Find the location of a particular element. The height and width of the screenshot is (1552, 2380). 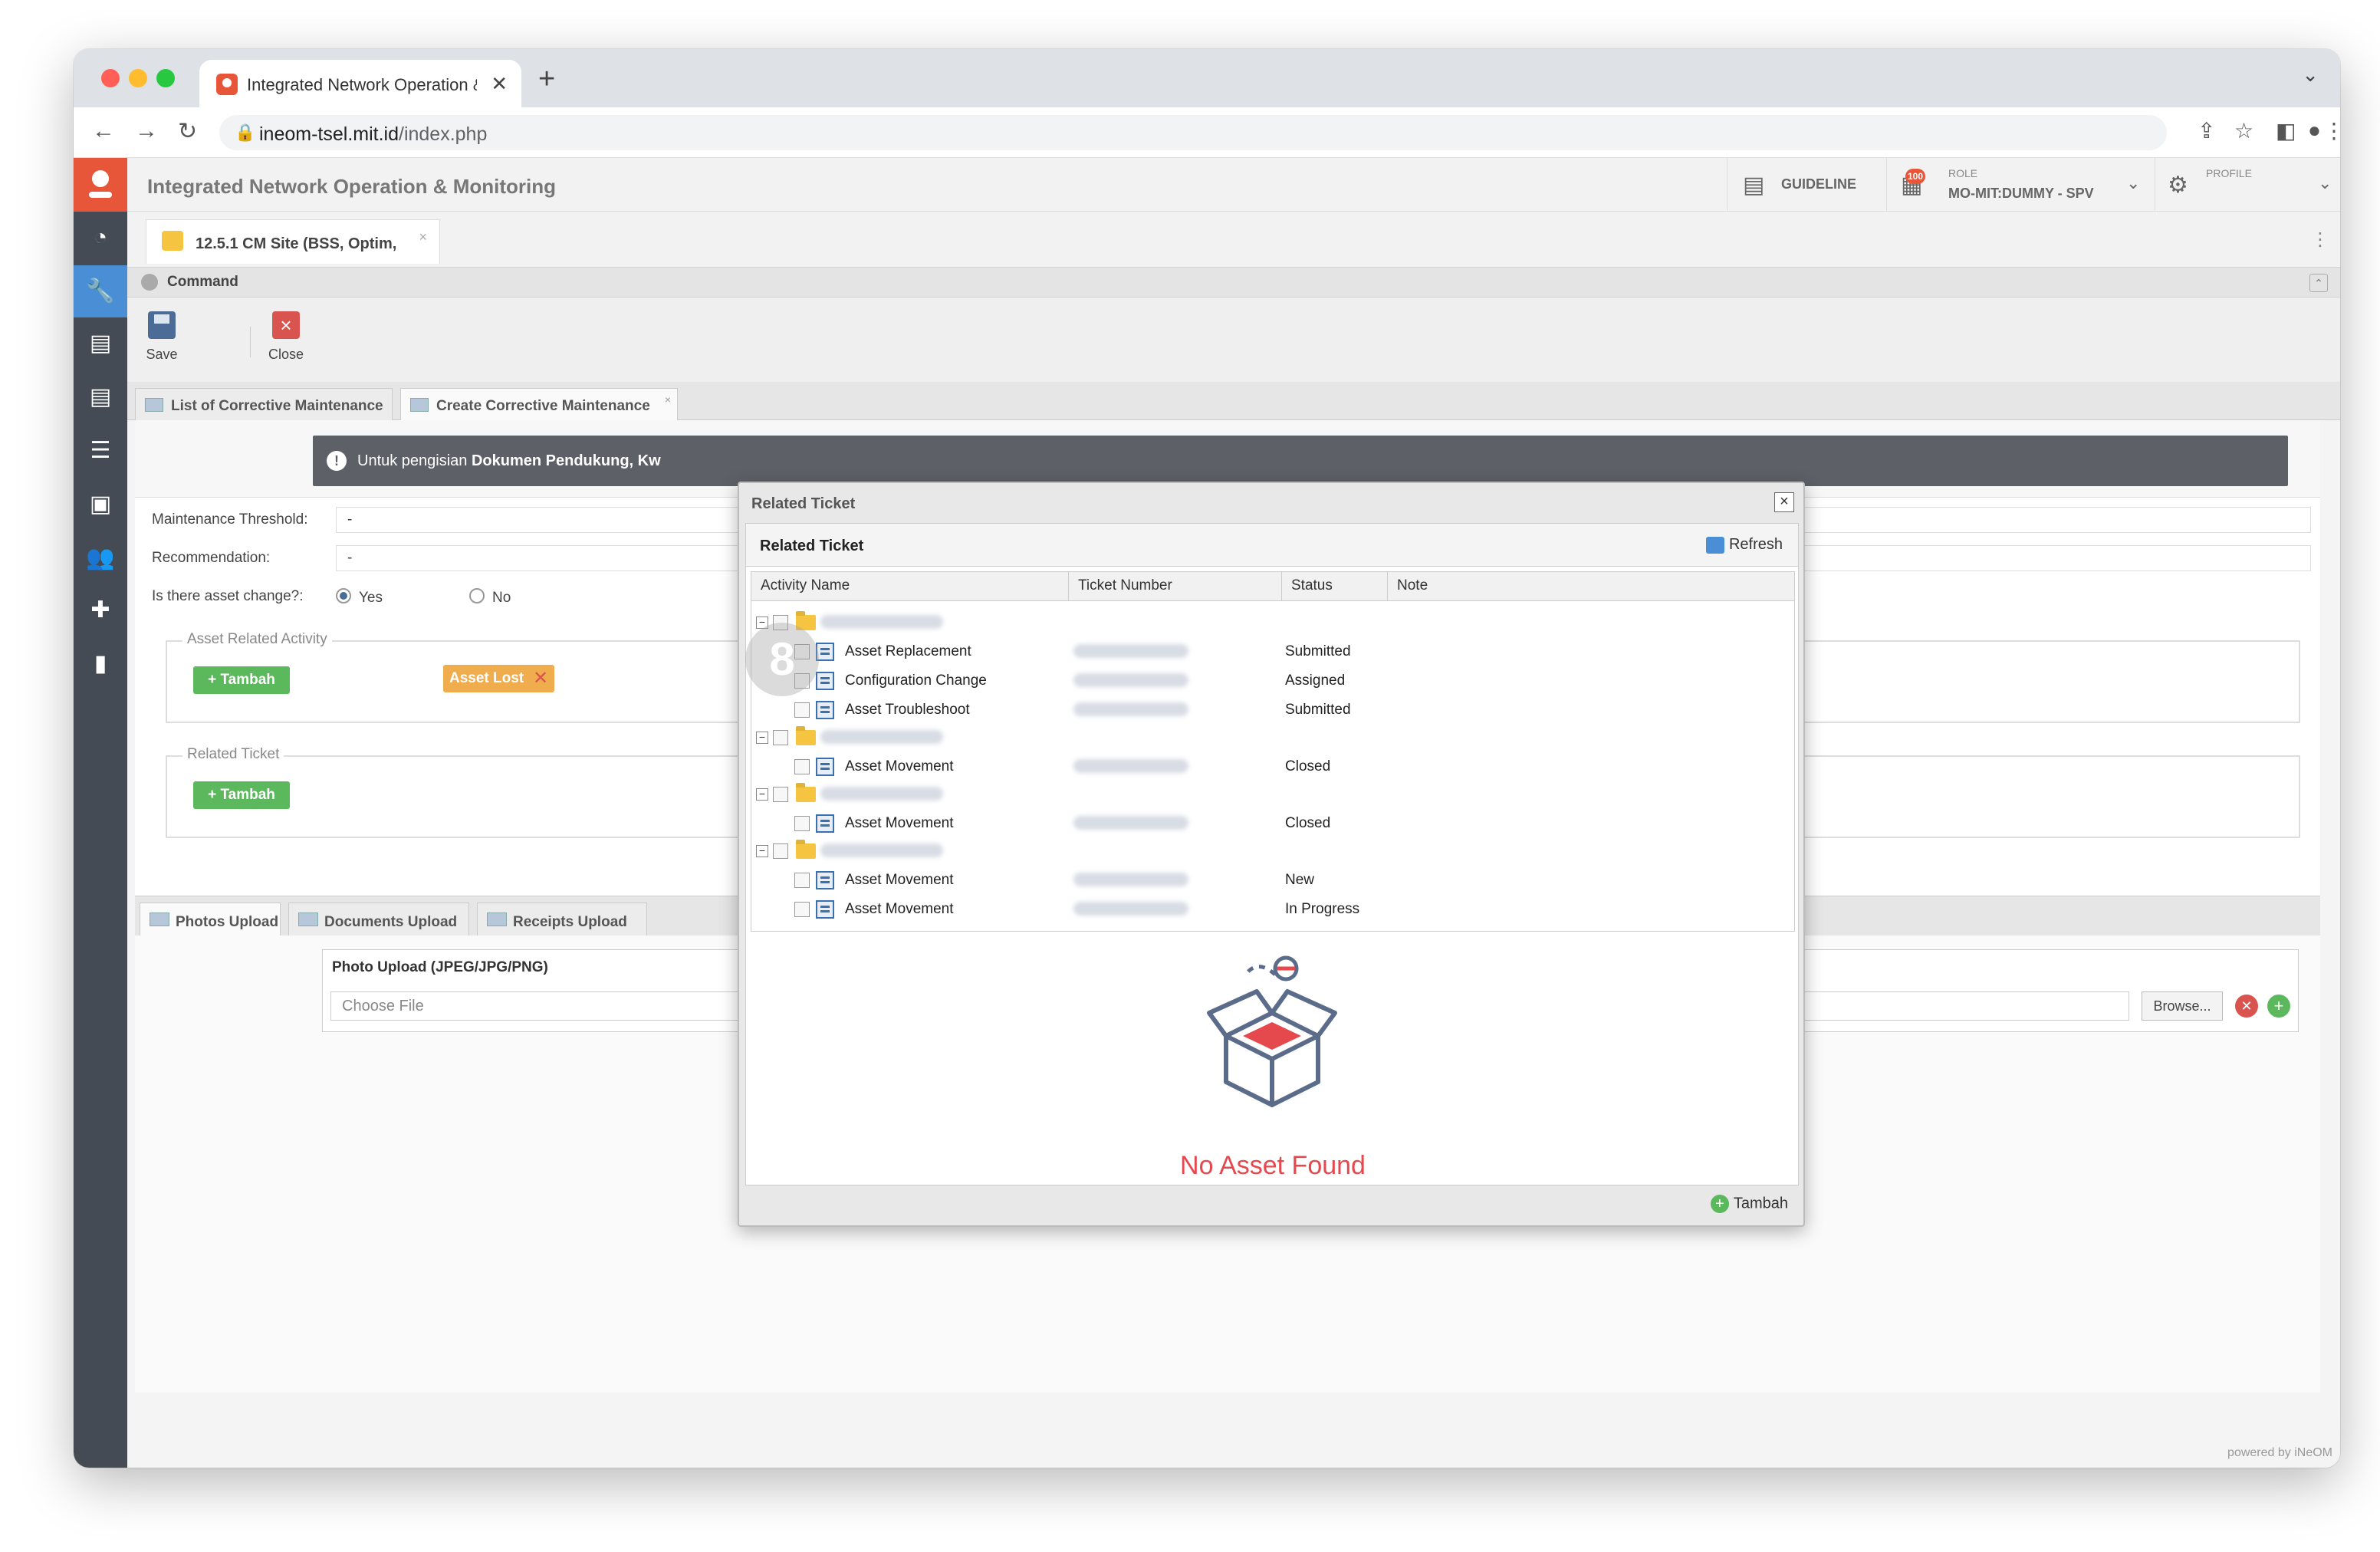

app-logo-icon is located at coordinates (101, 185).